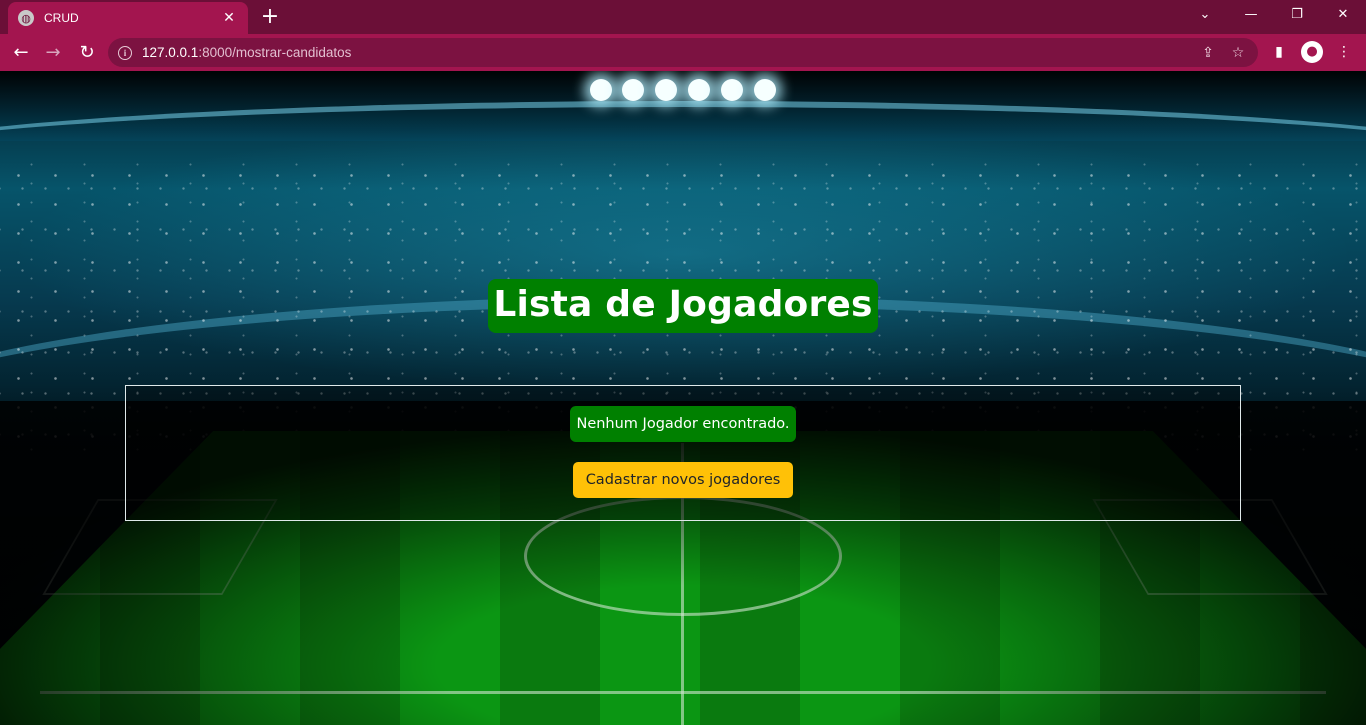 Image resolution: width=1366 pixels, height=725 pixels. I want to click on tab-close-icon: ✕, so click(229, 18).